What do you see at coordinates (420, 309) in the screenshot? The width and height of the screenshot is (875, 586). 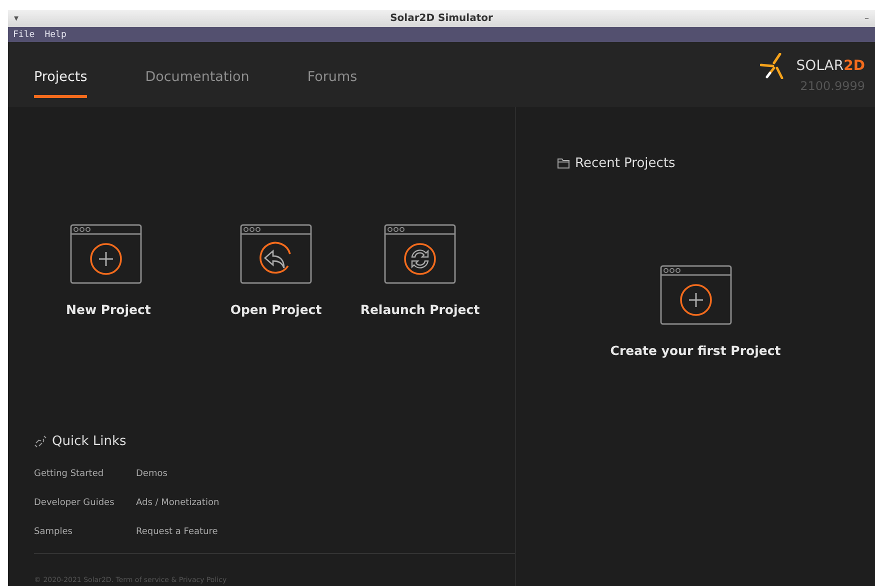 I see `project-action-button: Relaunch Project` at bounding box center [420, 309].